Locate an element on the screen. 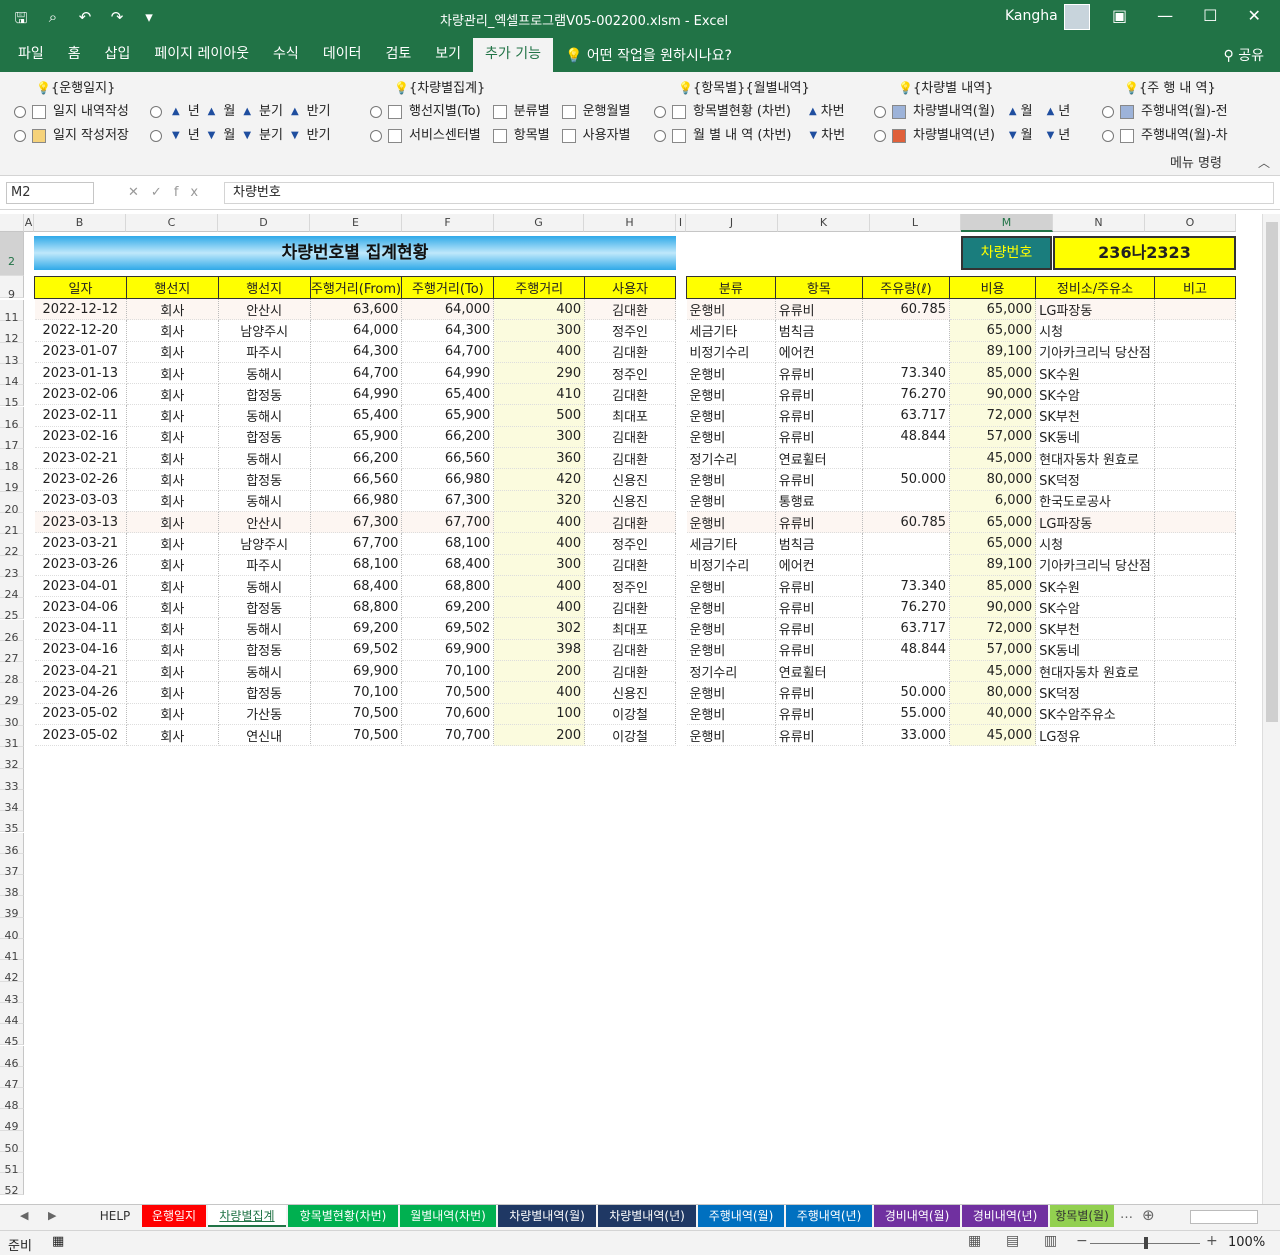 The width and height of the screenshot is (1280, 1255). row-header: 12 is located at coordinates (12, 333).